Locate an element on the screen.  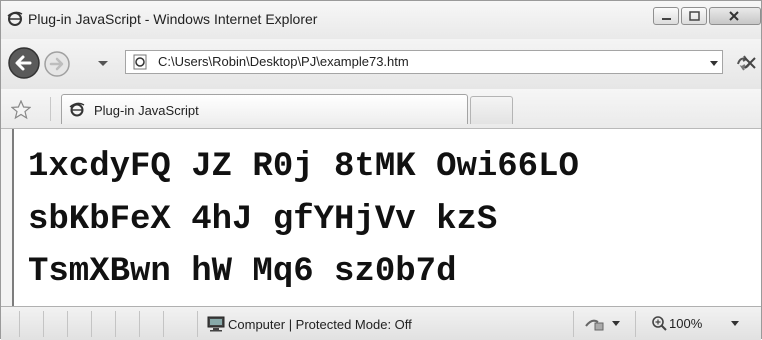
maximize-icon is located at coordinates (694, 16).